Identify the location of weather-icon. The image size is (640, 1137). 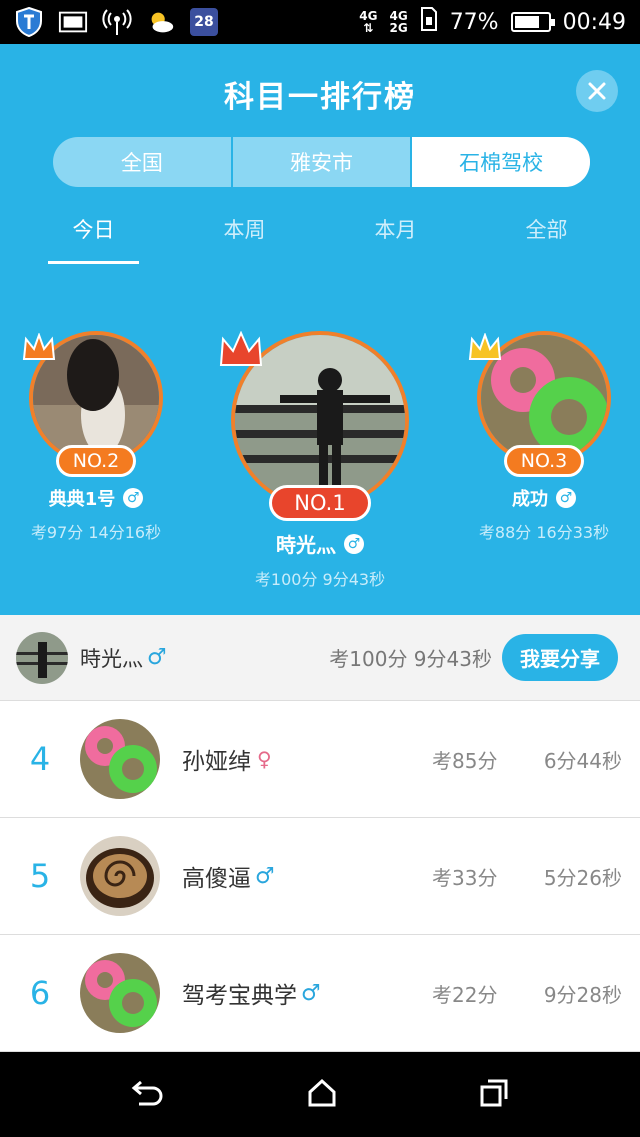
(161, 22).